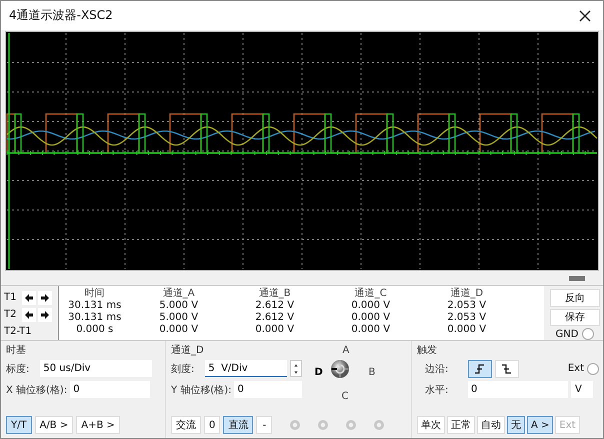  I want to click on cursor-label: T1, so click(11, 297).